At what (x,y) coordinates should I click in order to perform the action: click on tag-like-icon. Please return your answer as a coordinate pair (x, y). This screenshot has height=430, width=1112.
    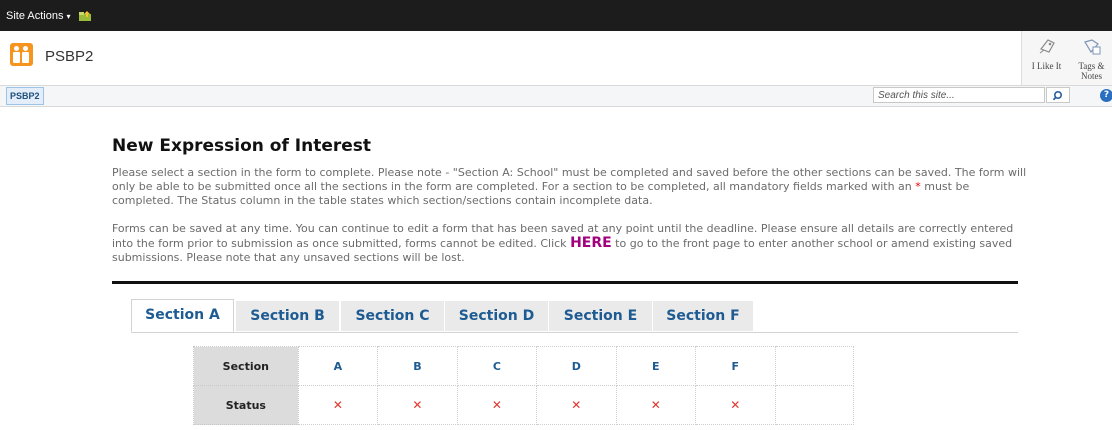
    Looking at the image, I should click on (1047, 46).